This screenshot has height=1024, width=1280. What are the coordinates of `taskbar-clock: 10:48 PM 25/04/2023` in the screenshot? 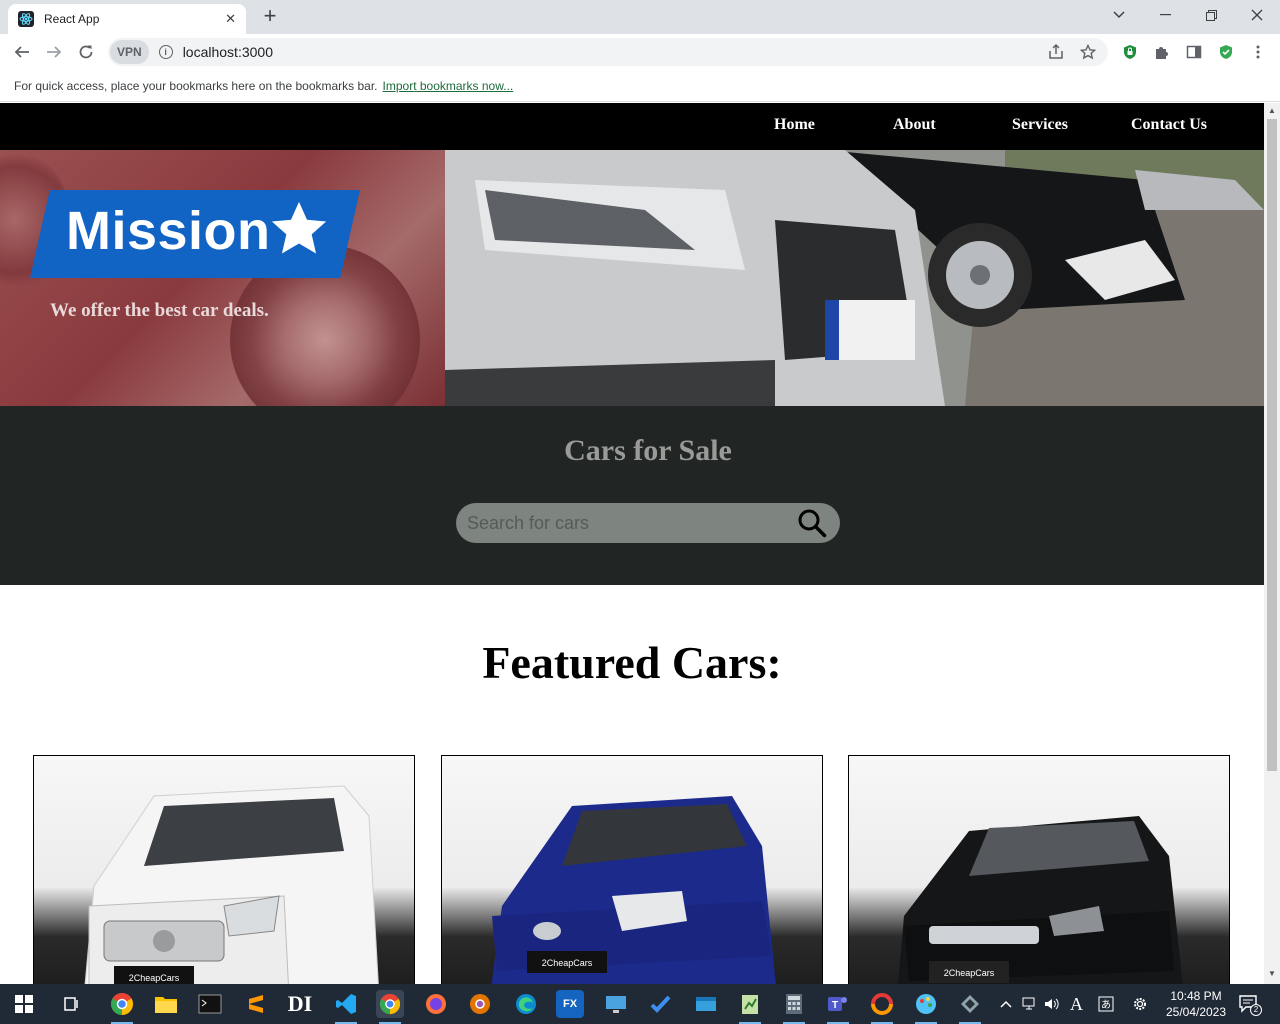 It's located at (1196, 1004).